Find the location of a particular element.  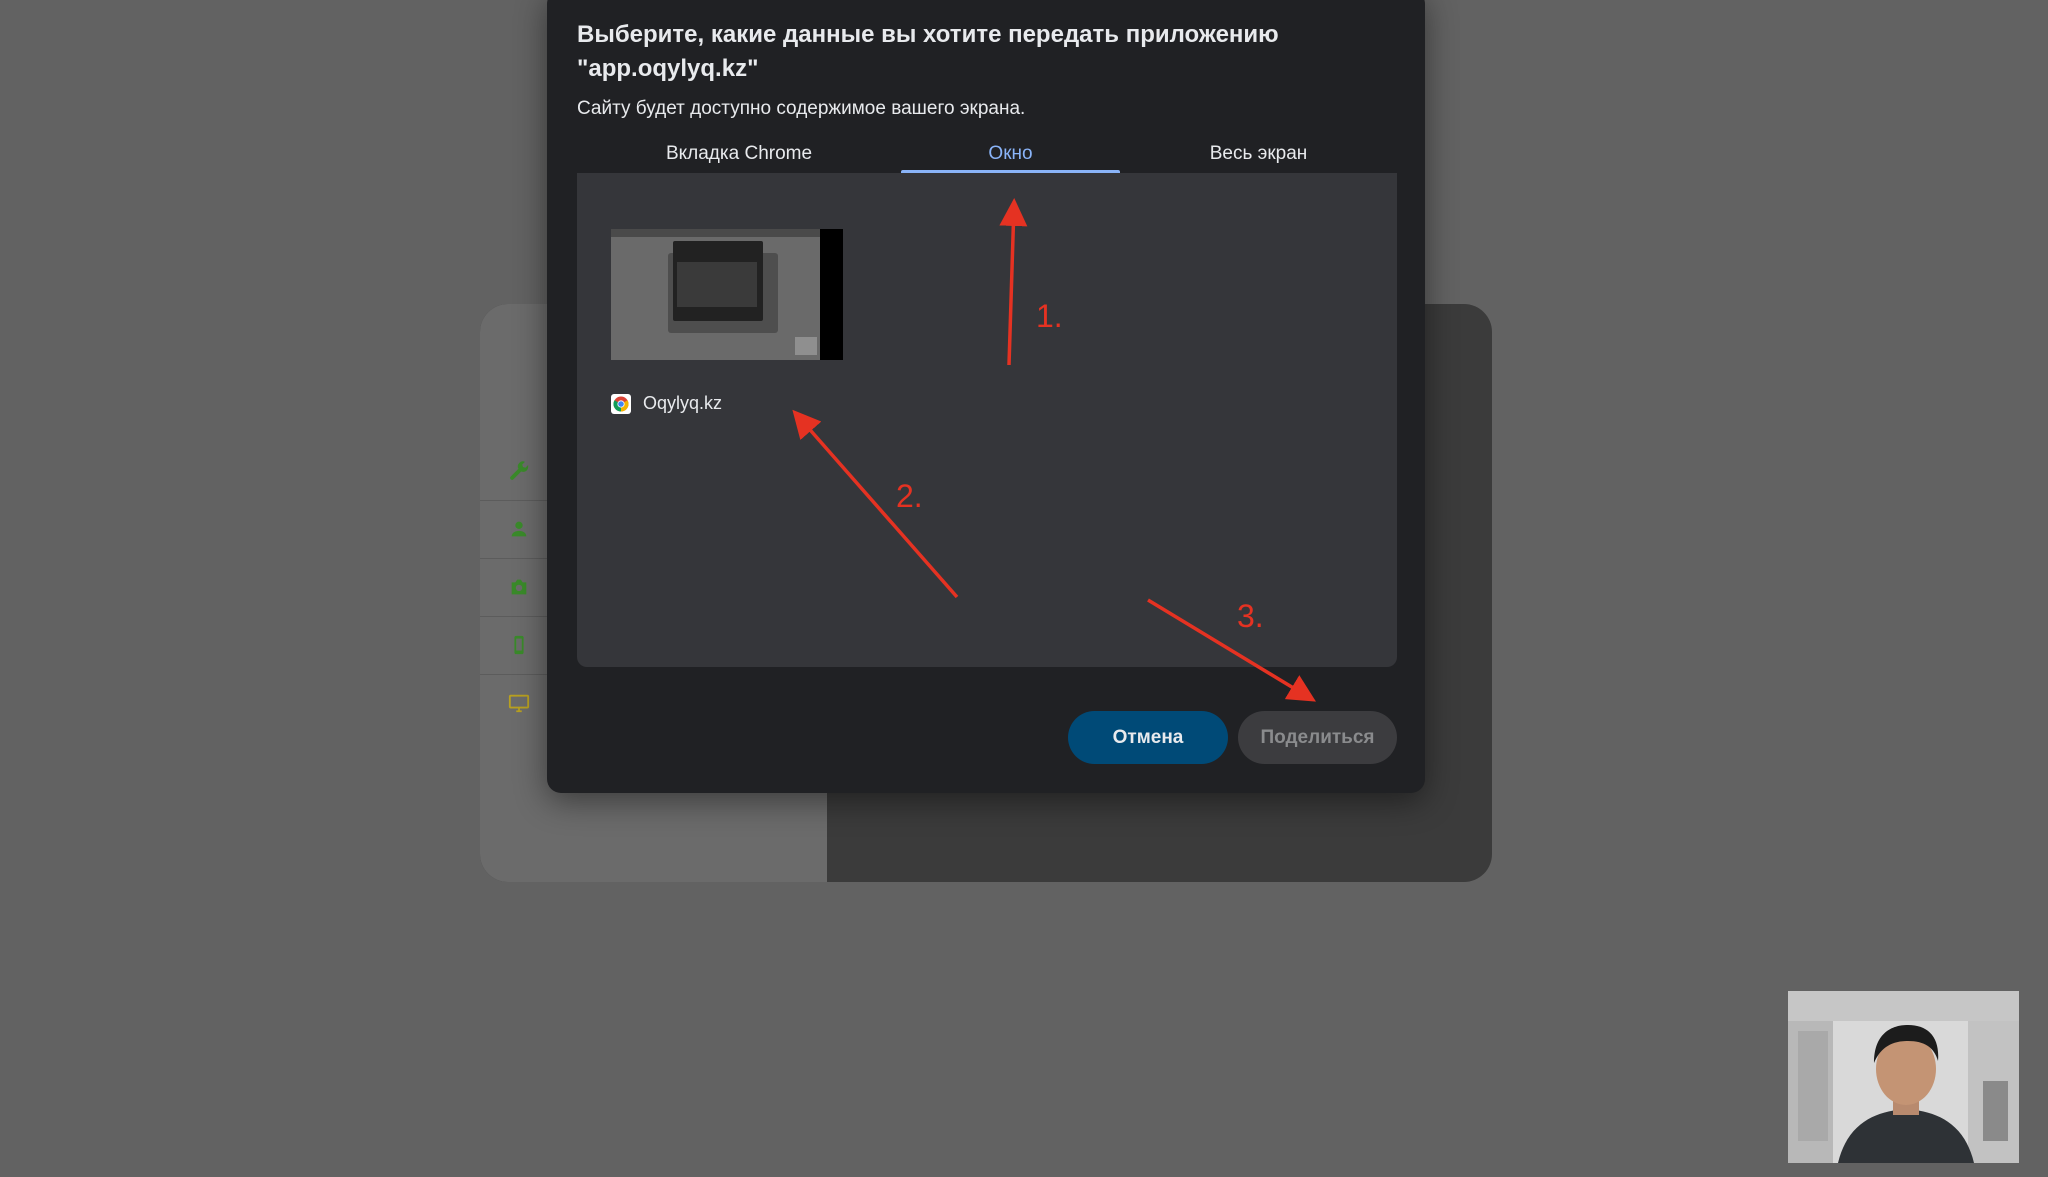

annotation-step-3: 3. is located at coordinates (1250, 616).